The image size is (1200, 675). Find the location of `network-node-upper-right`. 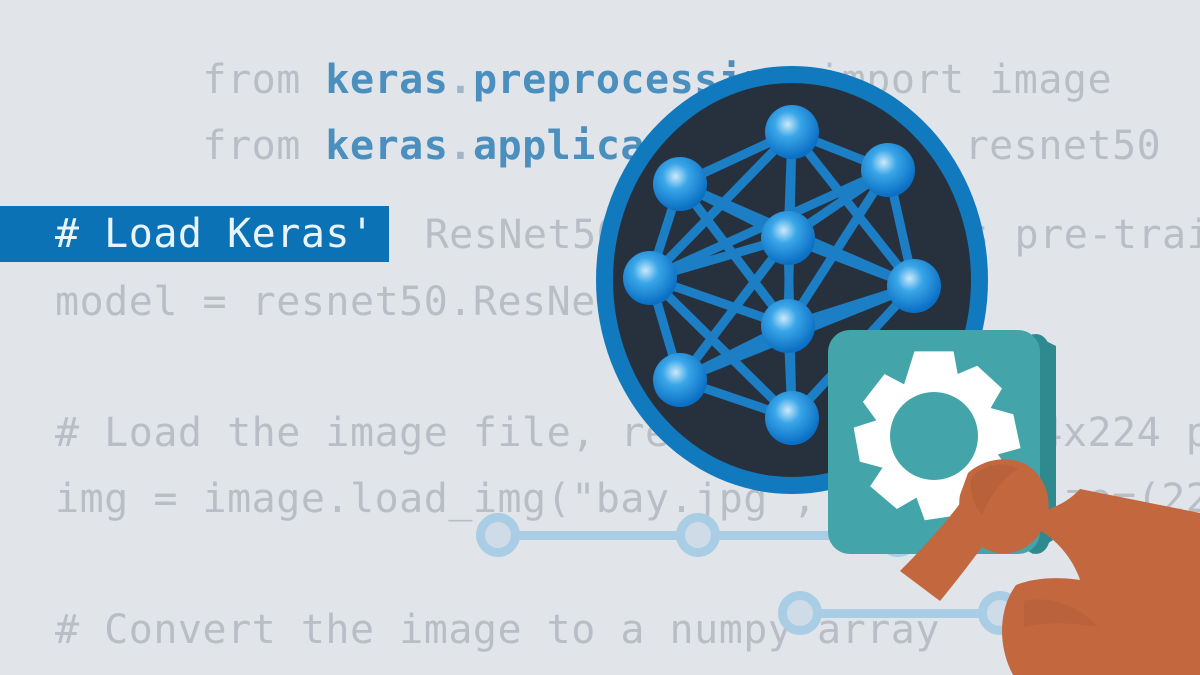

network-node-upper-right is located at coordinates (888, 170).